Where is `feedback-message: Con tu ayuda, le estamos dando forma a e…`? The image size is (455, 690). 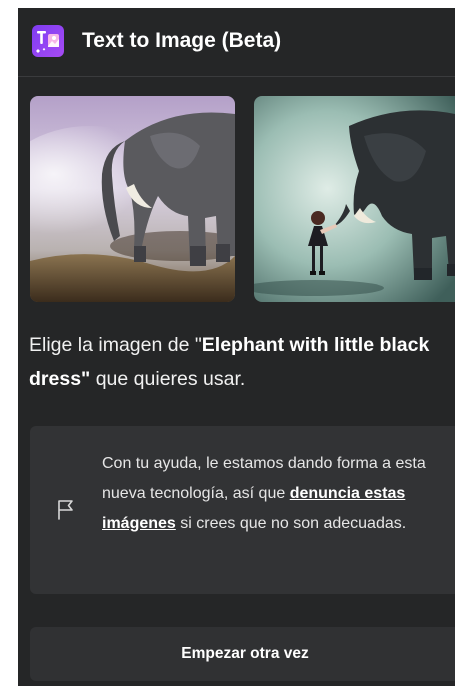
feedback-message: Con tu ayuda, le estamos dando forma a e… is located at coordinates (272, 494).